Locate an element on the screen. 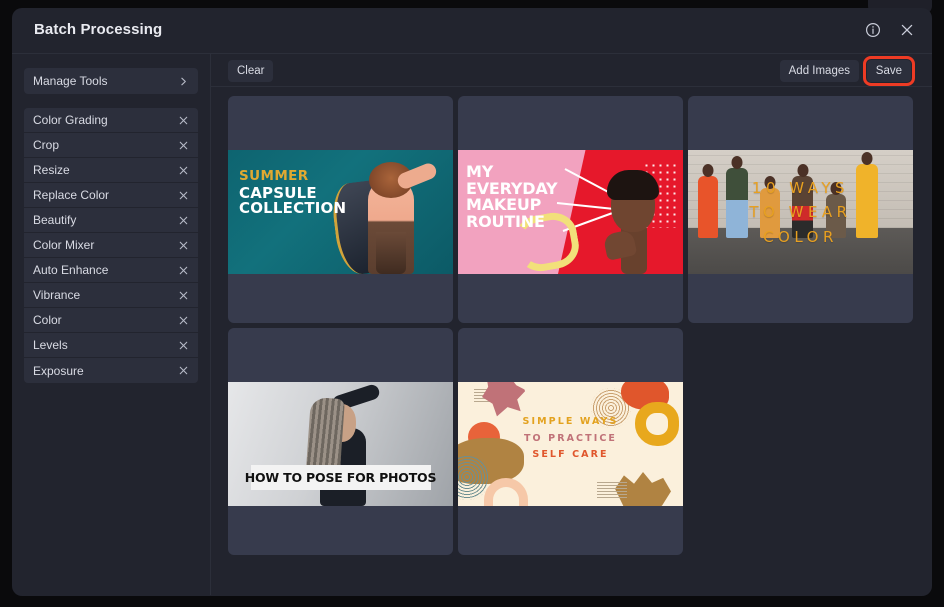  save-button: Save is located at coordinates (889, 71).